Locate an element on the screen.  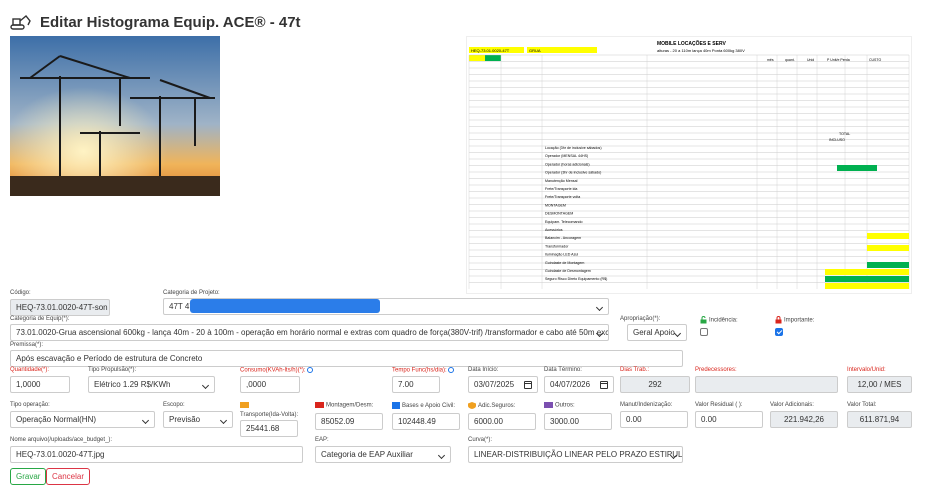
manut-label: Manut/Indenização: is located at coordinates (646, 405).